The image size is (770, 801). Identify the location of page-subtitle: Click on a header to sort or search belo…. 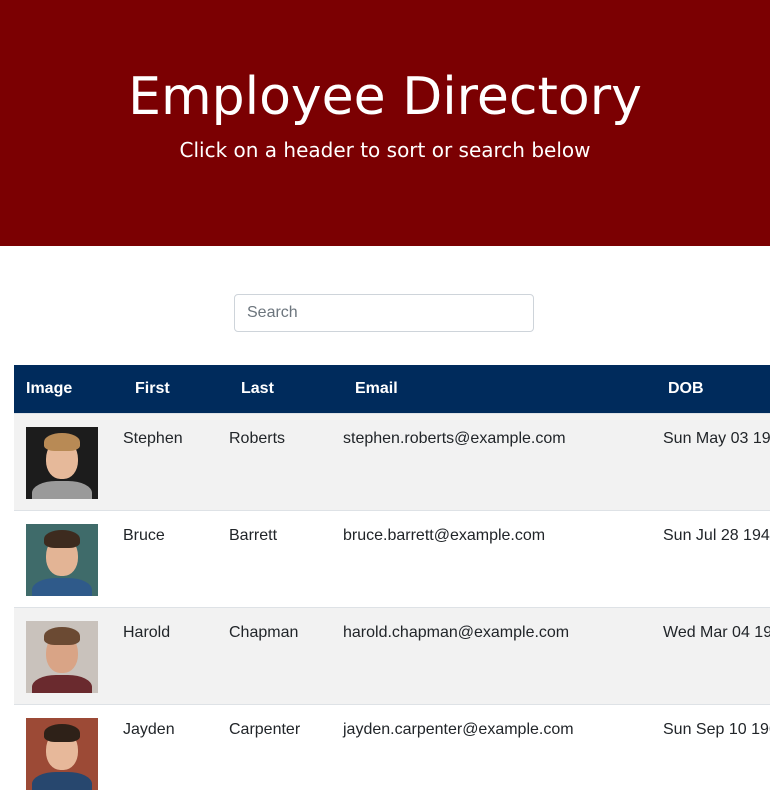
(385, 150).